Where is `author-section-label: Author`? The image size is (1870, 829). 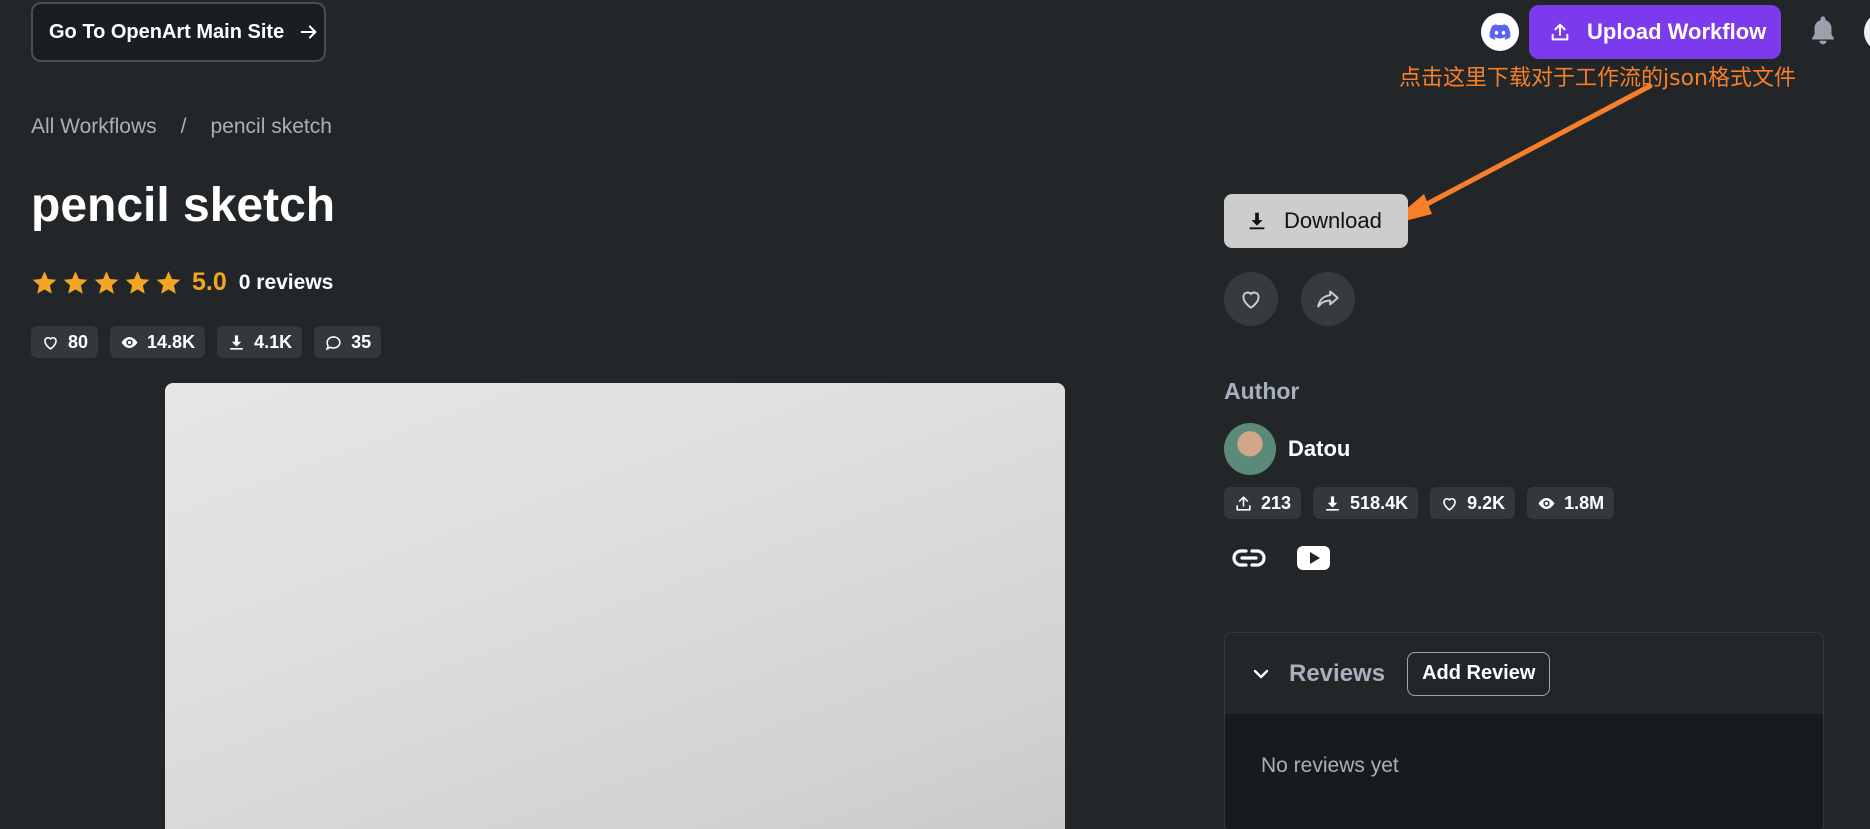
author-section-label: Author is located at coordinates (1262, 391).